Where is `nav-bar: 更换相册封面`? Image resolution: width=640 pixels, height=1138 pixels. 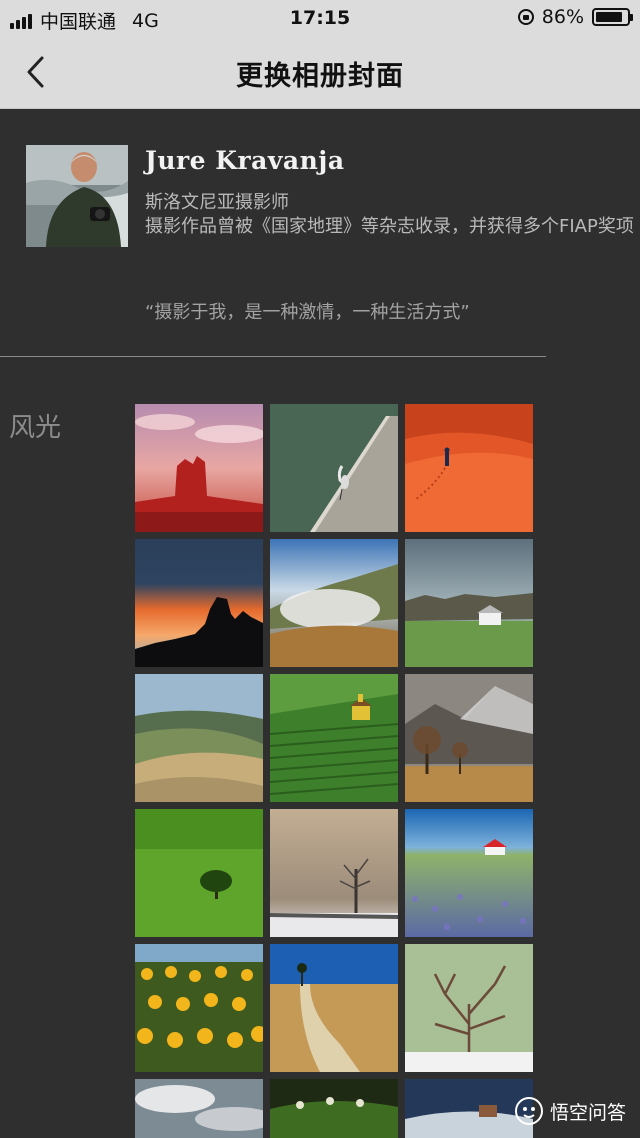 nav-bar: 更换相册封面 is located at coordinates (320, 72).